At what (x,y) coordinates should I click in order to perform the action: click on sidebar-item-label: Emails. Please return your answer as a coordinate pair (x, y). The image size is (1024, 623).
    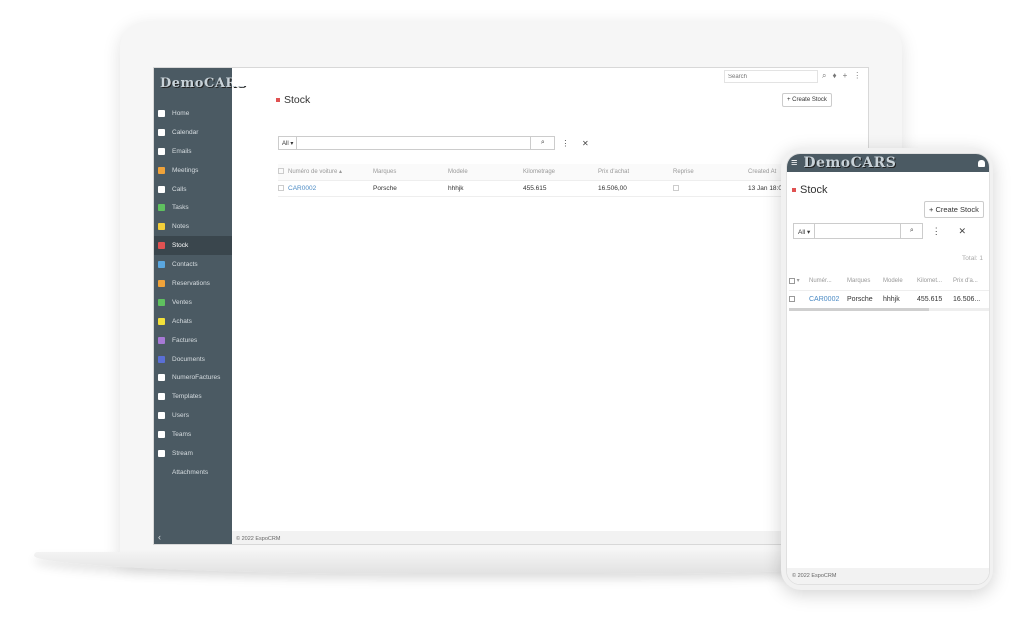
    Looking at the image, I should click on (182, 151).